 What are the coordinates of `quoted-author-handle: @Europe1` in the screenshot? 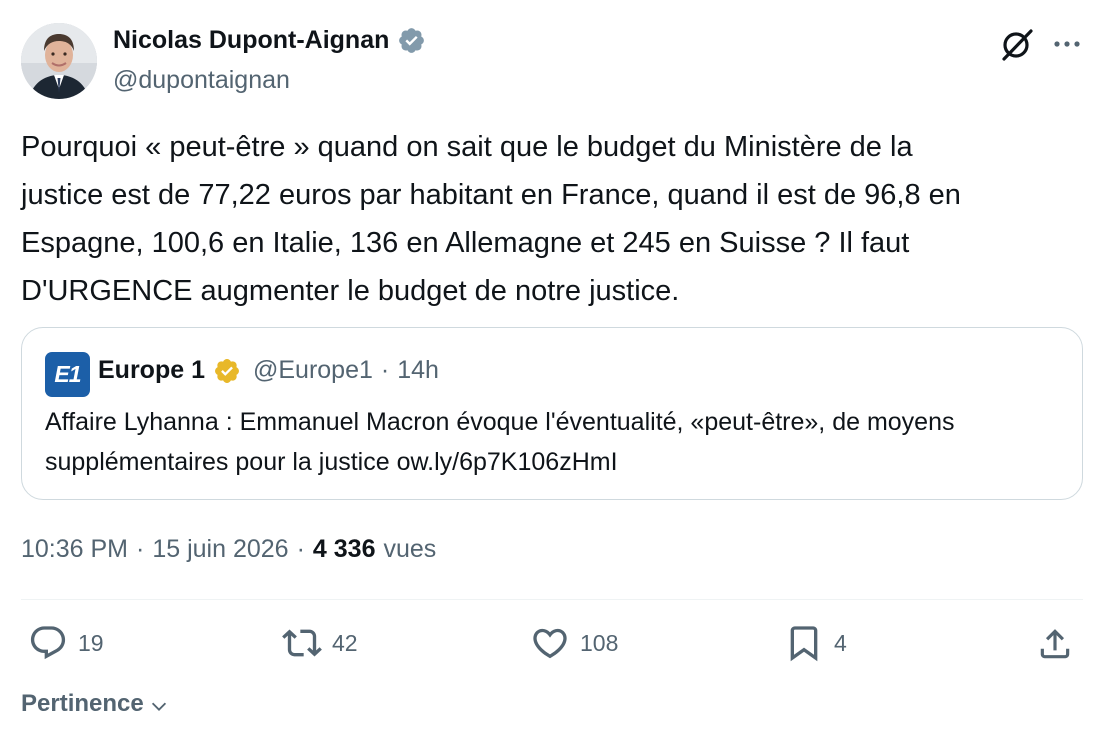 It's located at (313, 370).